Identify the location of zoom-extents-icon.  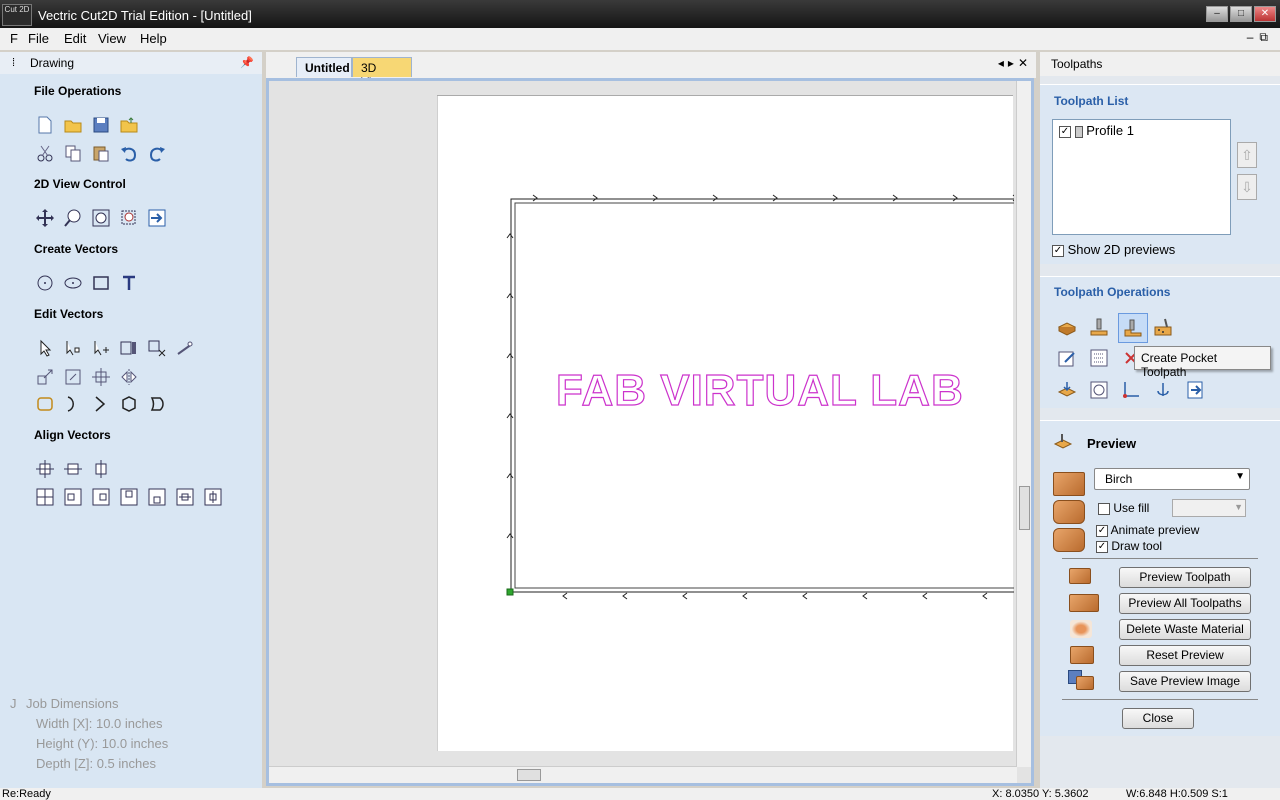
(101, 218).